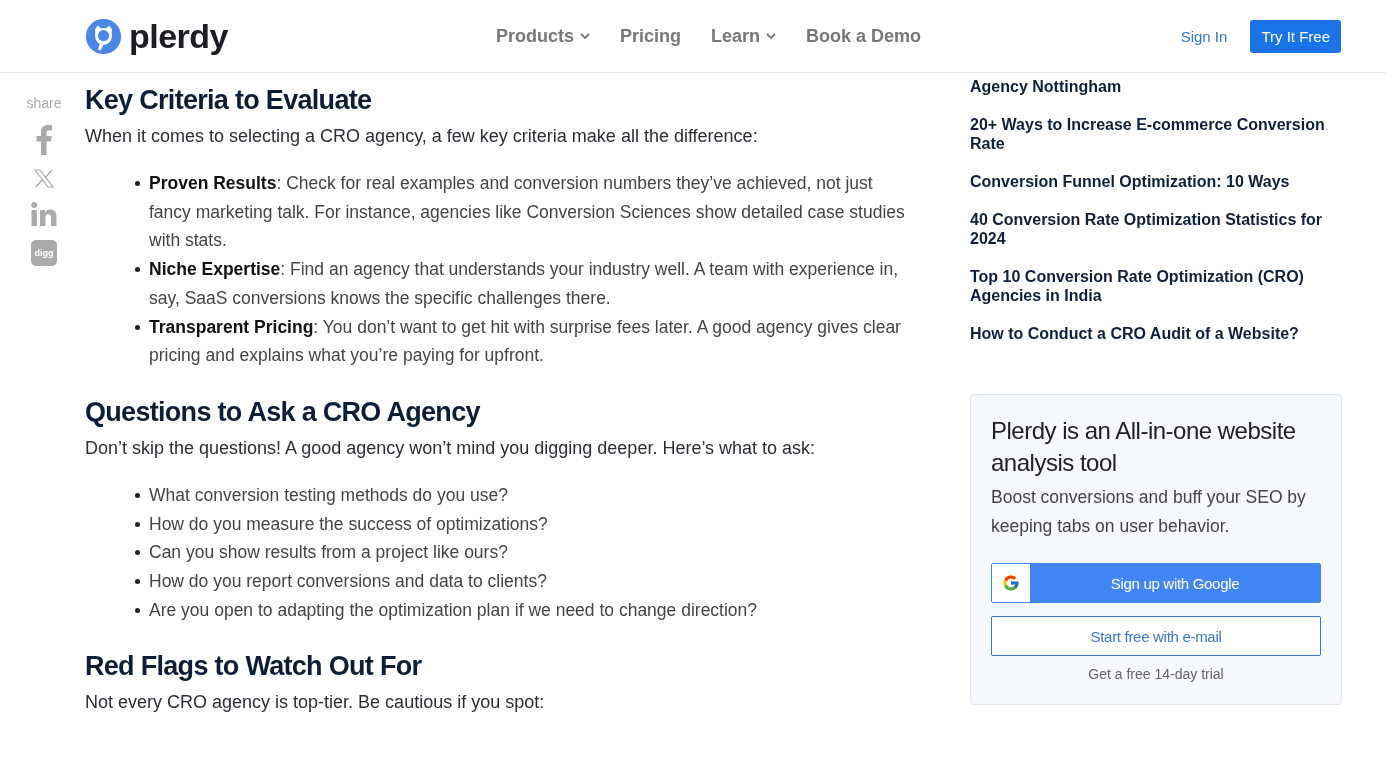  Describe the element at coordinates (527, 212) in the screenshot. I see `list-item-text: Proven Results: Check for real examples and conversion numbers they’ve achieved, not just fancy marketing talk. For instance, agencies like Conversion Sciences show detailed case studies with stats.` at that location.